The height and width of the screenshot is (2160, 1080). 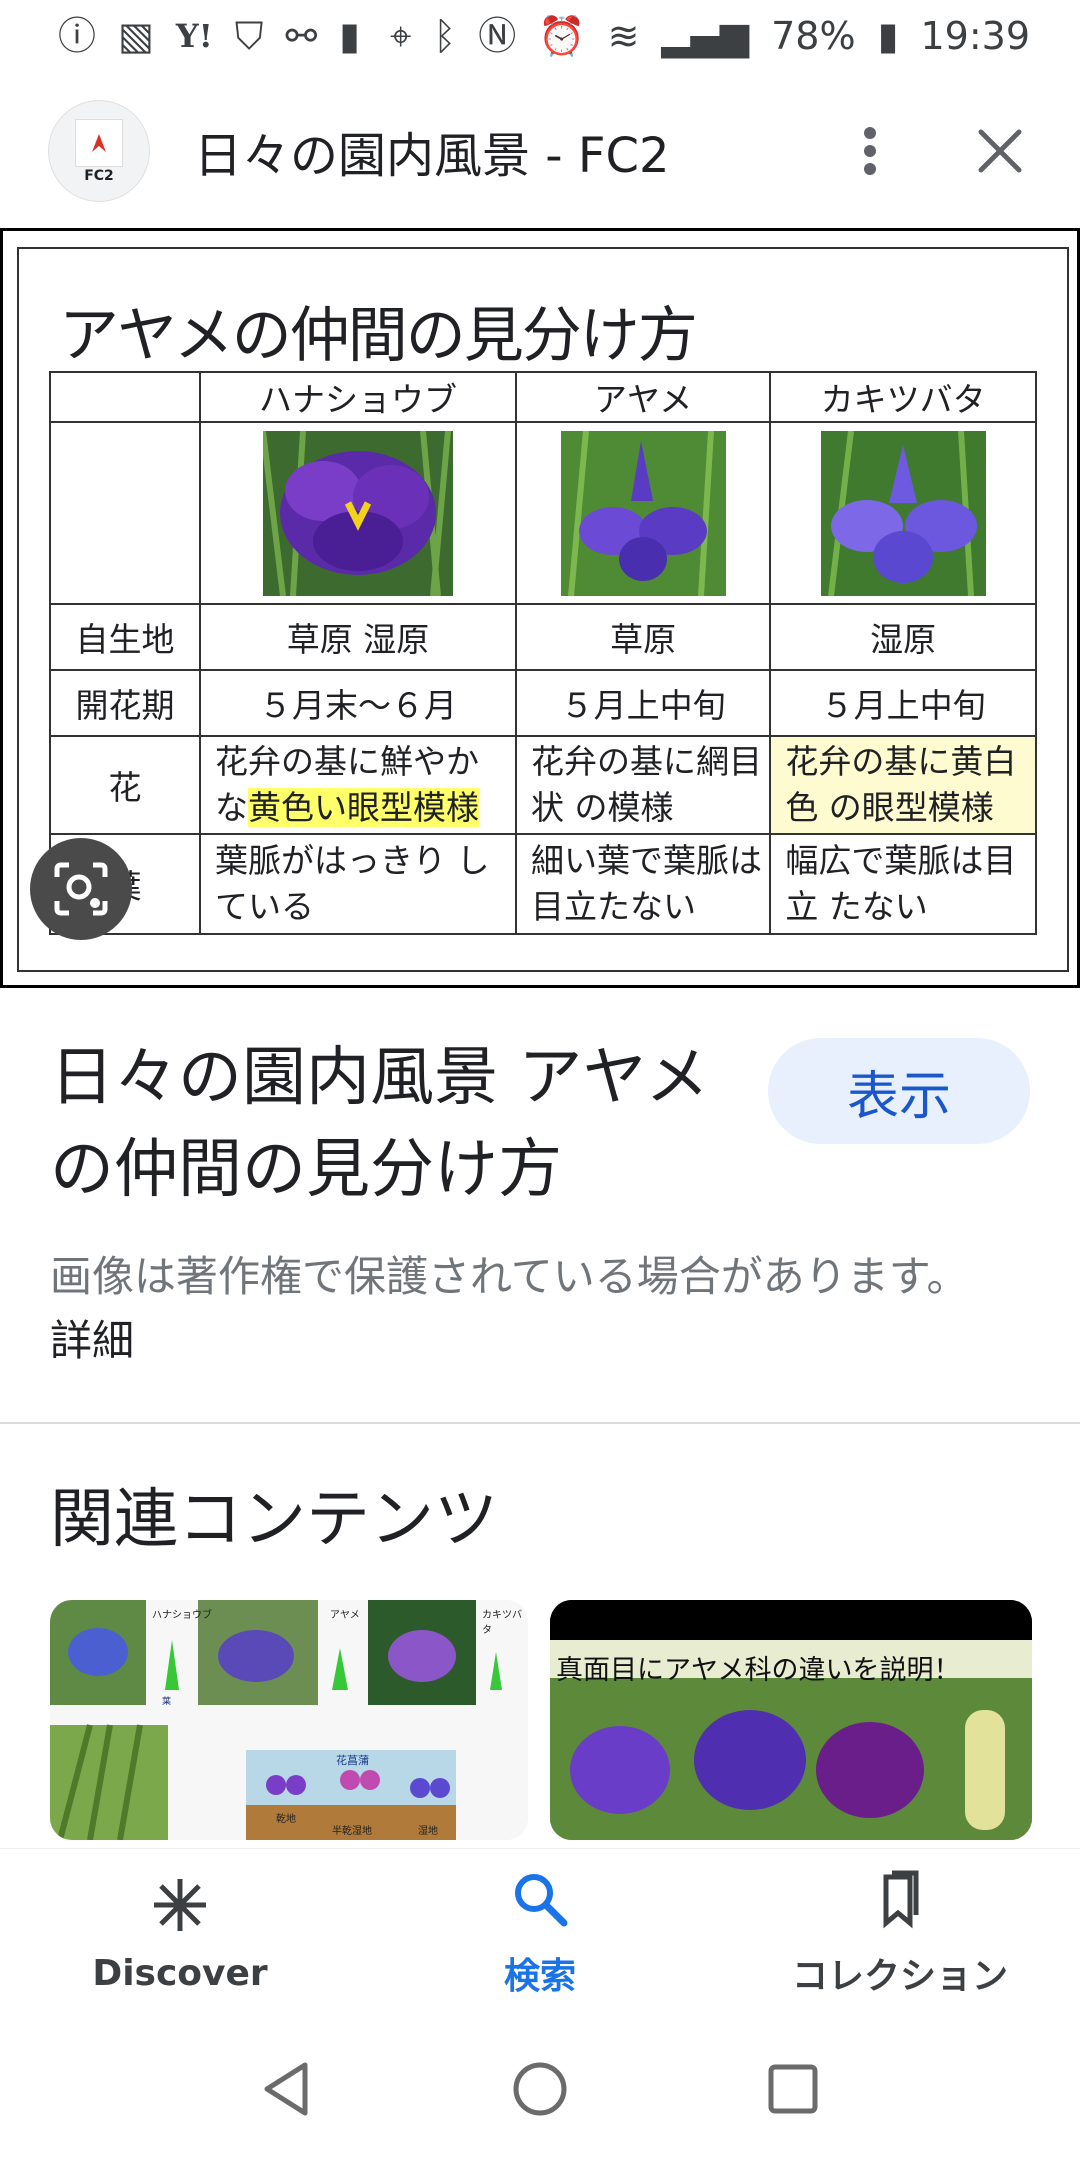 I want to click on back-button, so click(x=287, y=2089).